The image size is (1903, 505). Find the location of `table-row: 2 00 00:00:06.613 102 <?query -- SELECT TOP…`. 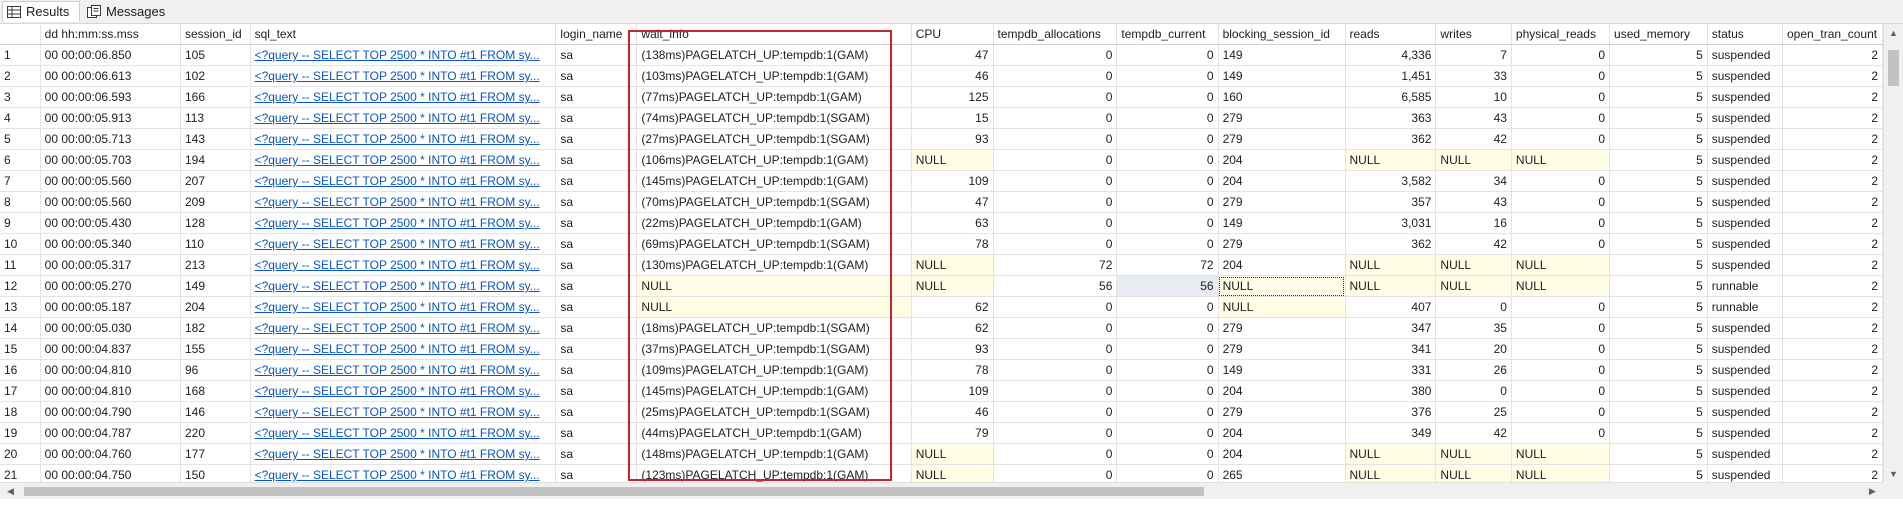

table-row: 2 00 00:00:06.613 102 <?query -- SELECT TOP… is located at coordinates (941, 76).